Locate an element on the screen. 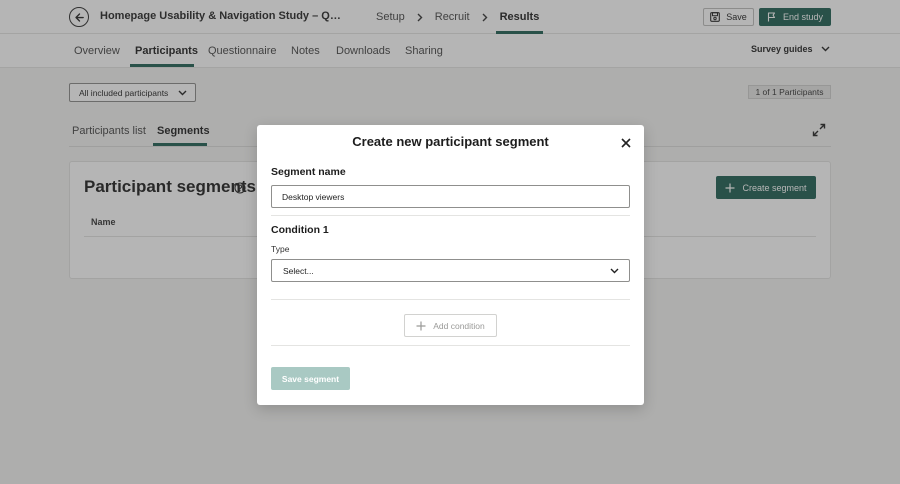 The width and height of the screenshot is (900, 484). plus-icon is located at coordinates (421, 325).